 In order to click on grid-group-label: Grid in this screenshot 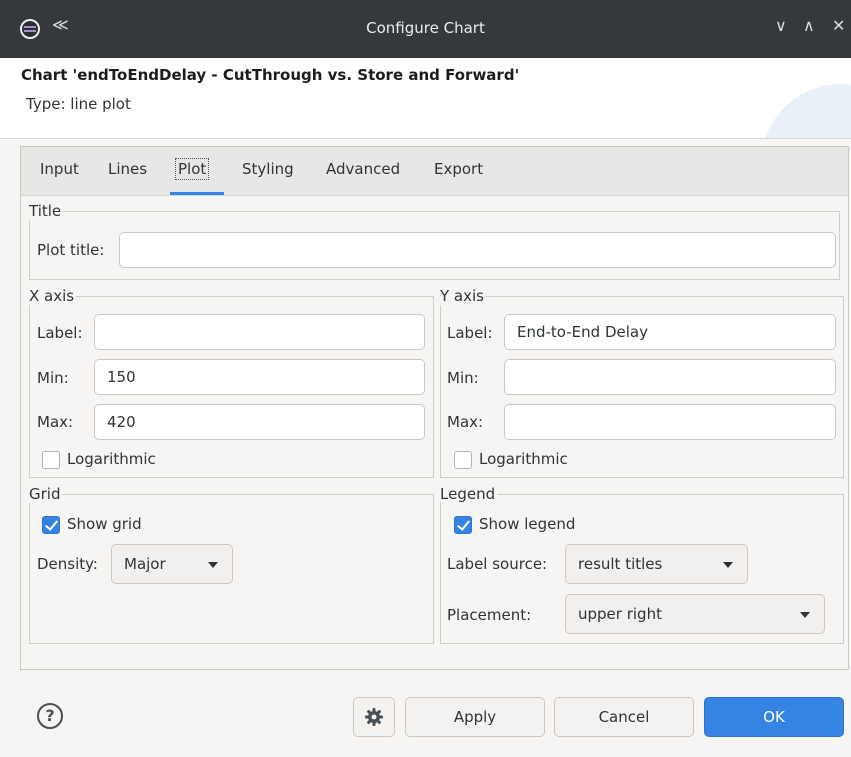, I will do `click(46, 494)`.